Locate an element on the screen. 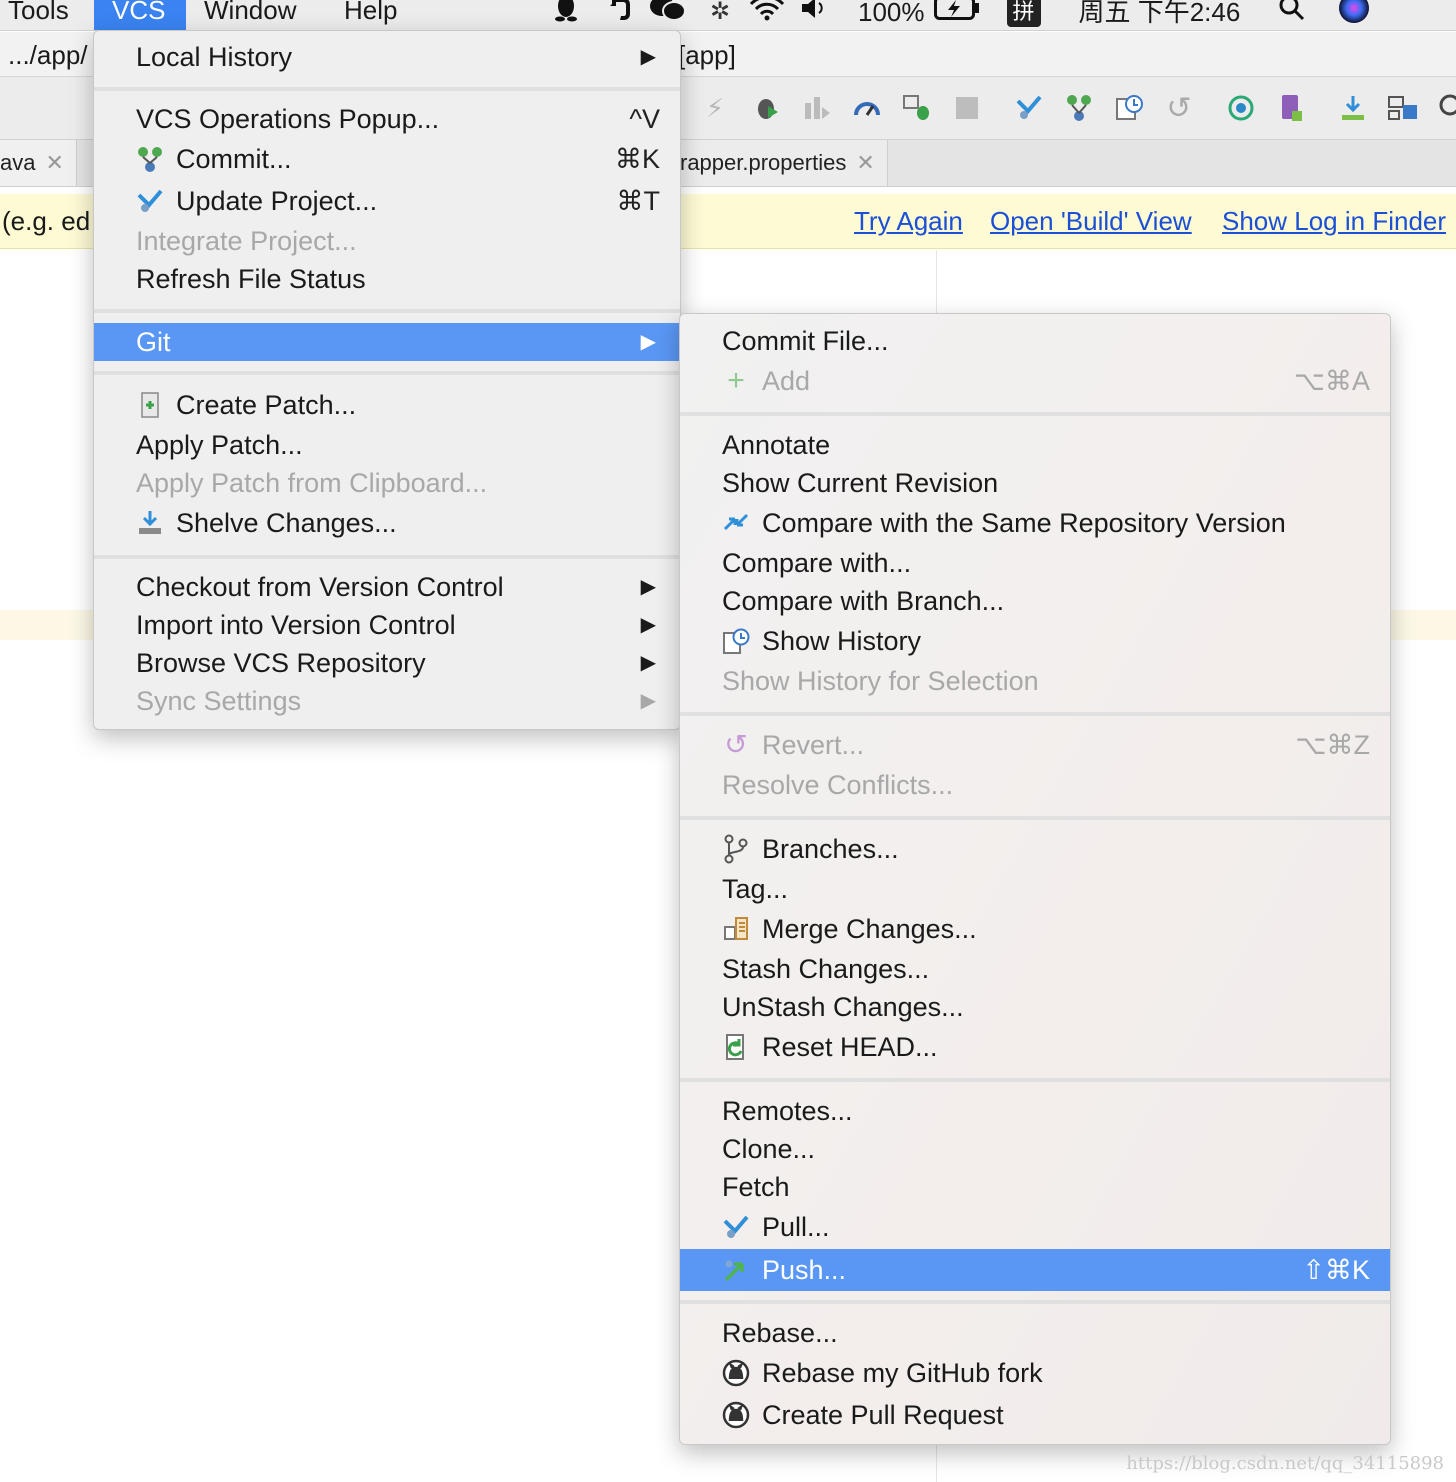 This screenshot has width=1456, height=1482. sync-gradle-icon is located at coordinates (1241, 108).